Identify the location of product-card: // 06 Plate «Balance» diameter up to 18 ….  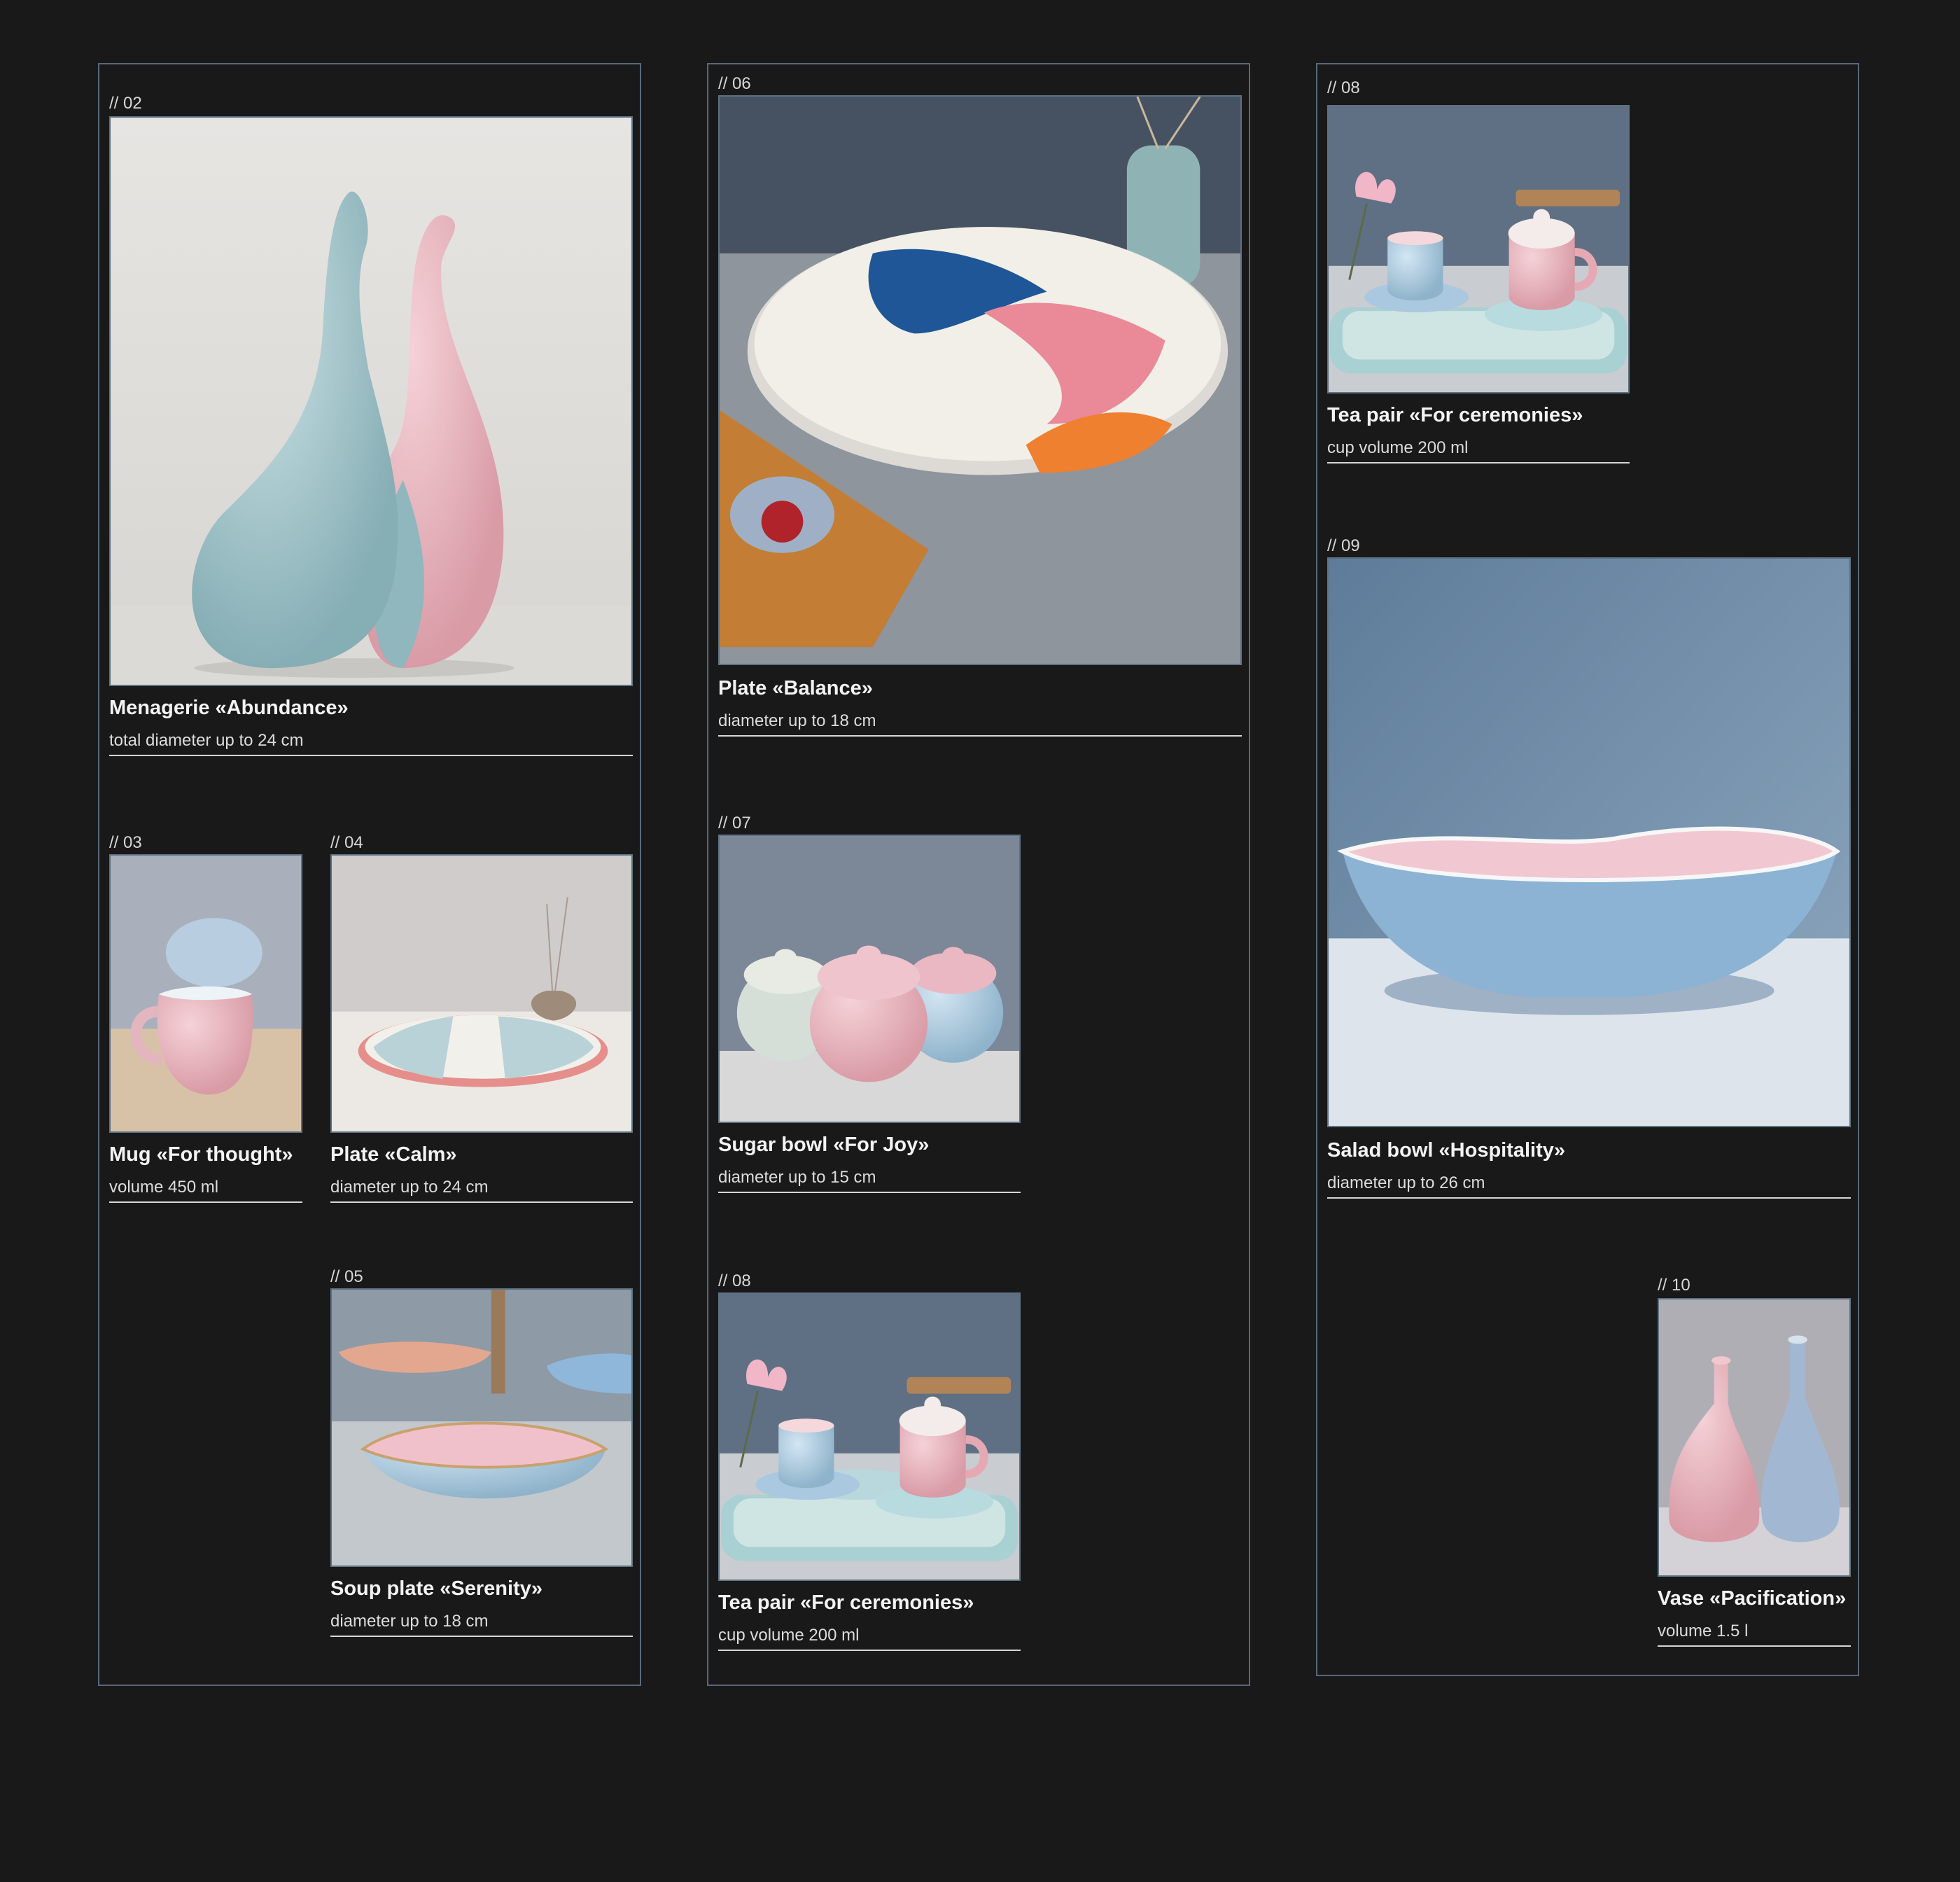
(980, 413).